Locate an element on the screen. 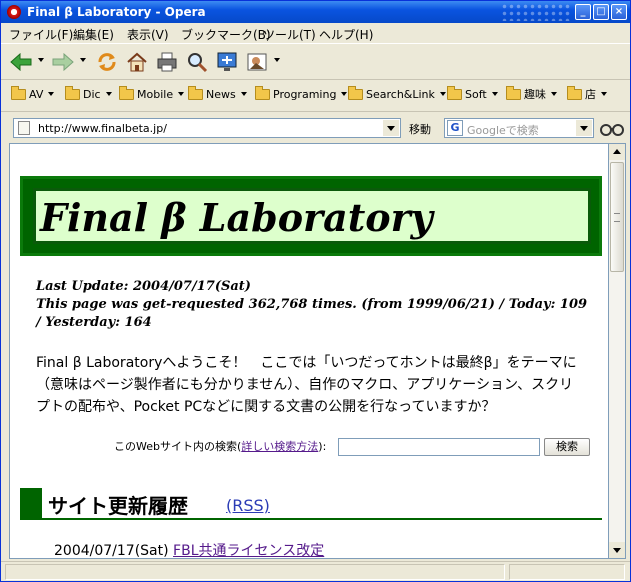  reload-icon is located at coordinates (107, 62).